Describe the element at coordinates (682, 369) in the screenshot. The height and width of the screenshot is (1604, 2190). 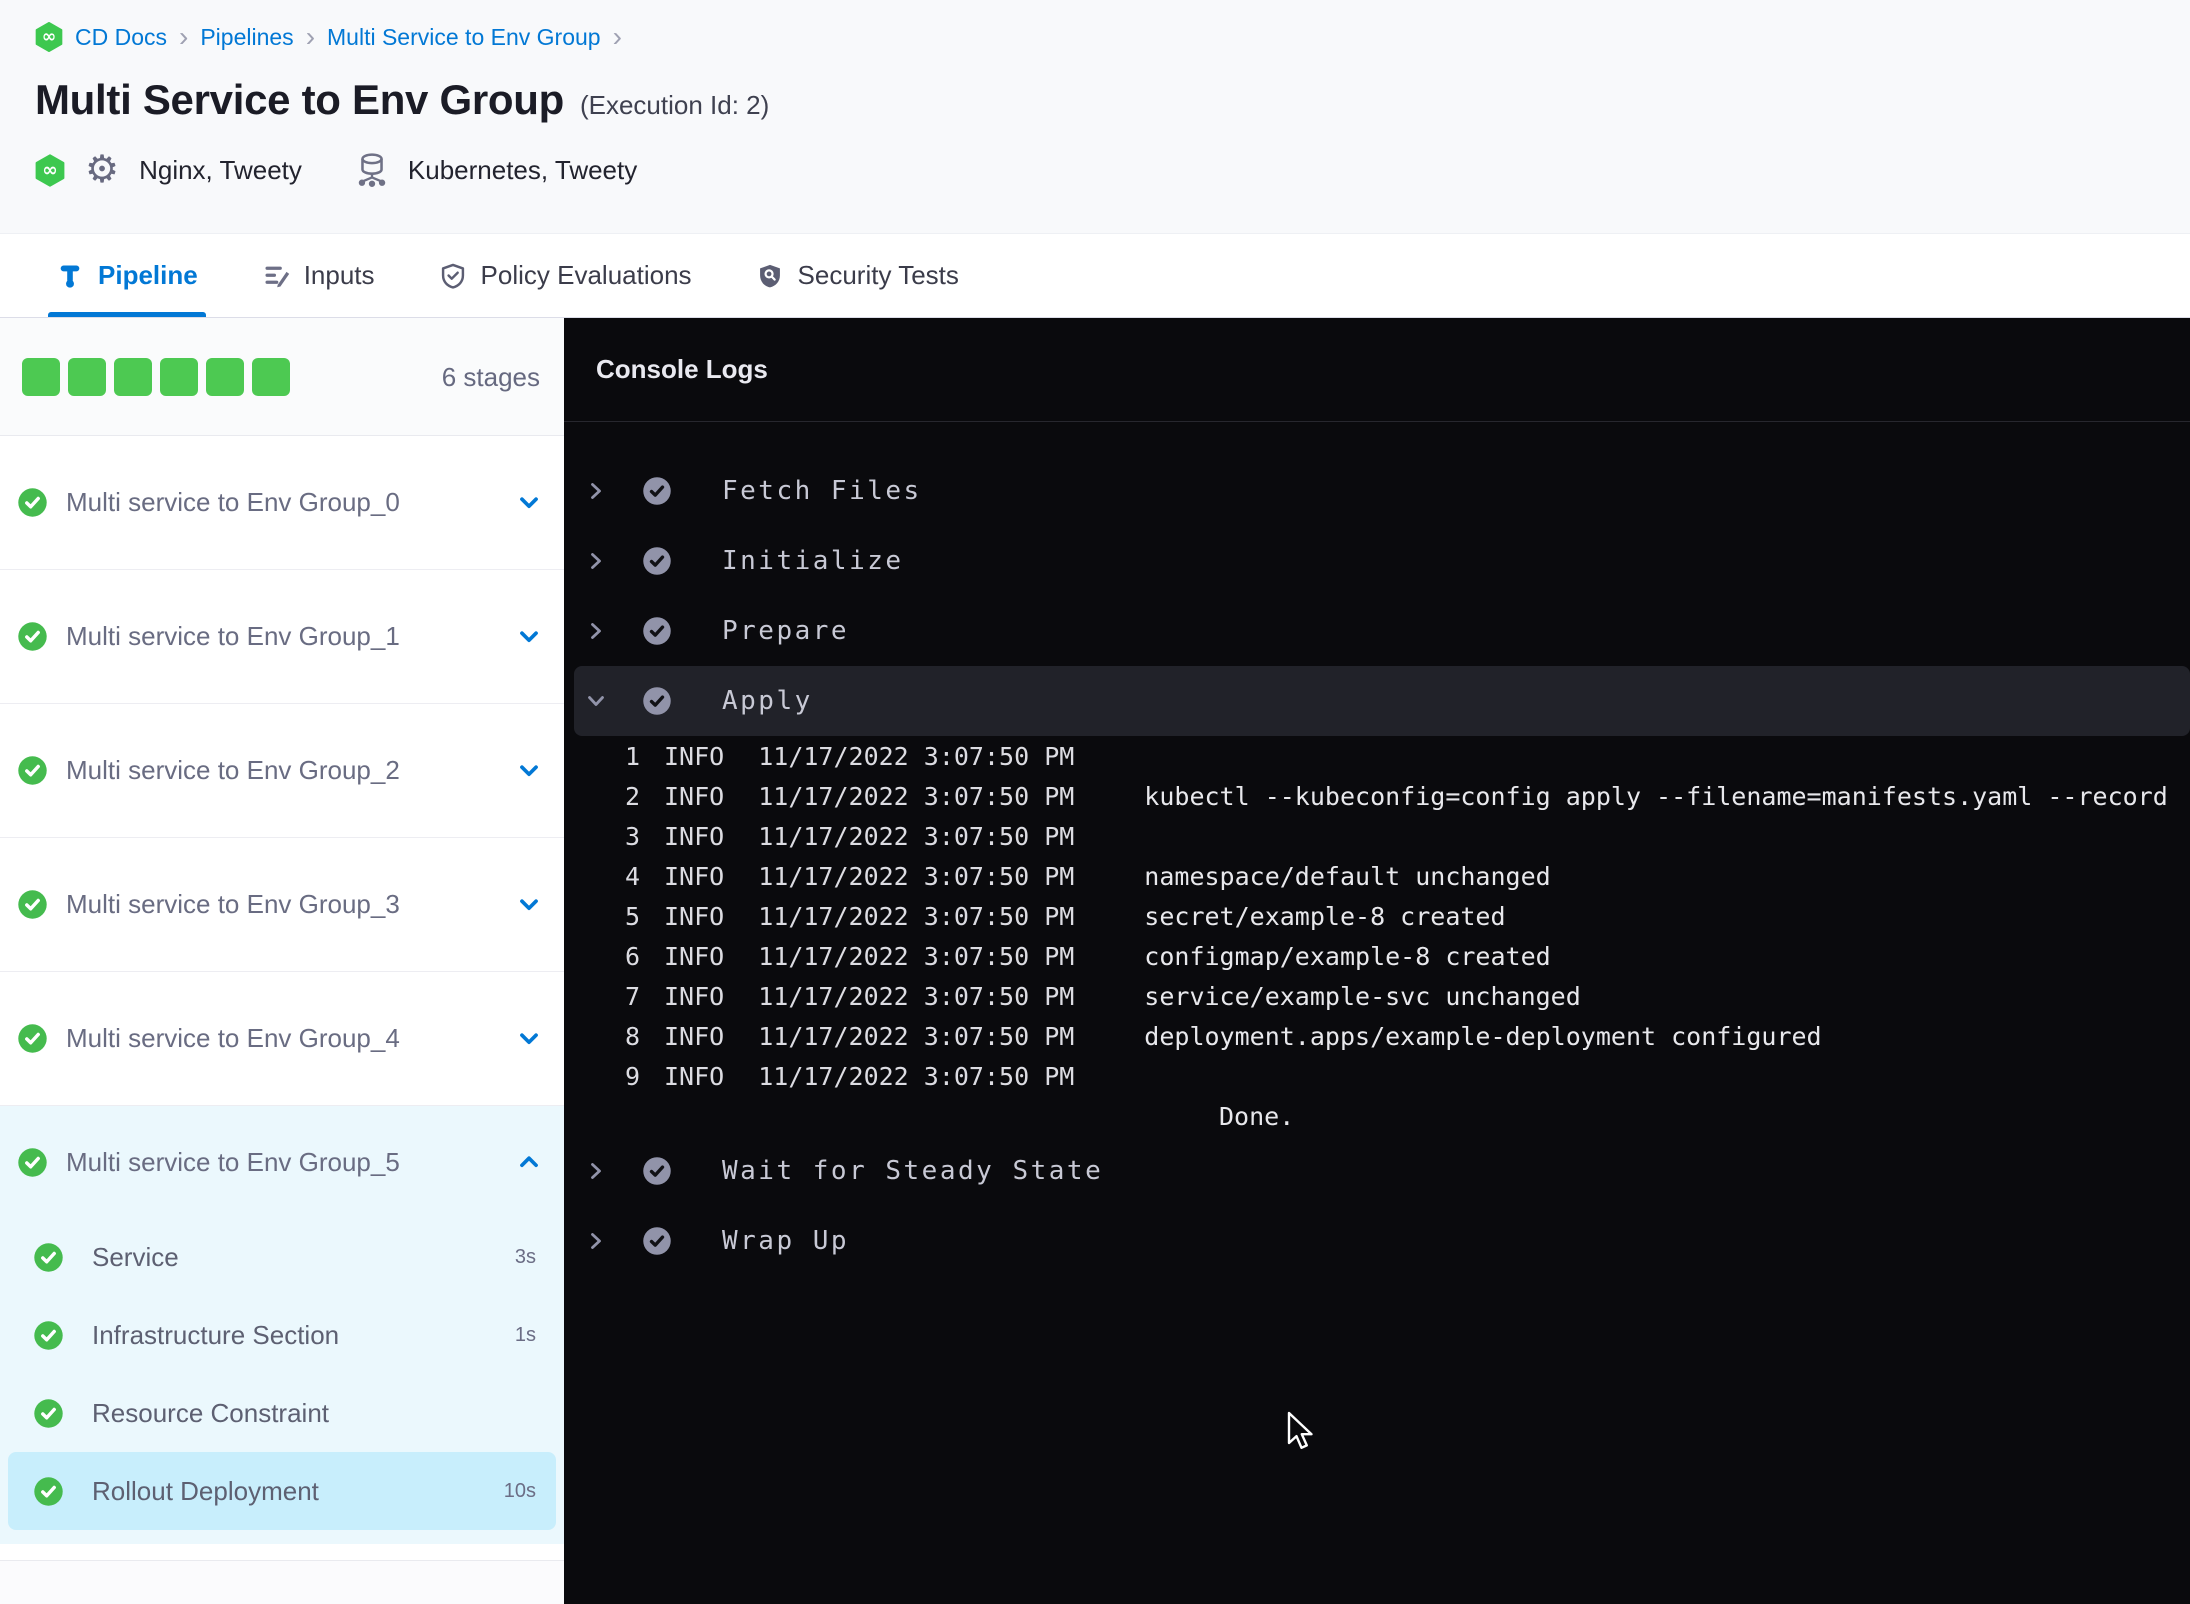
I see `console-logs-title: Console Logs` at that location.